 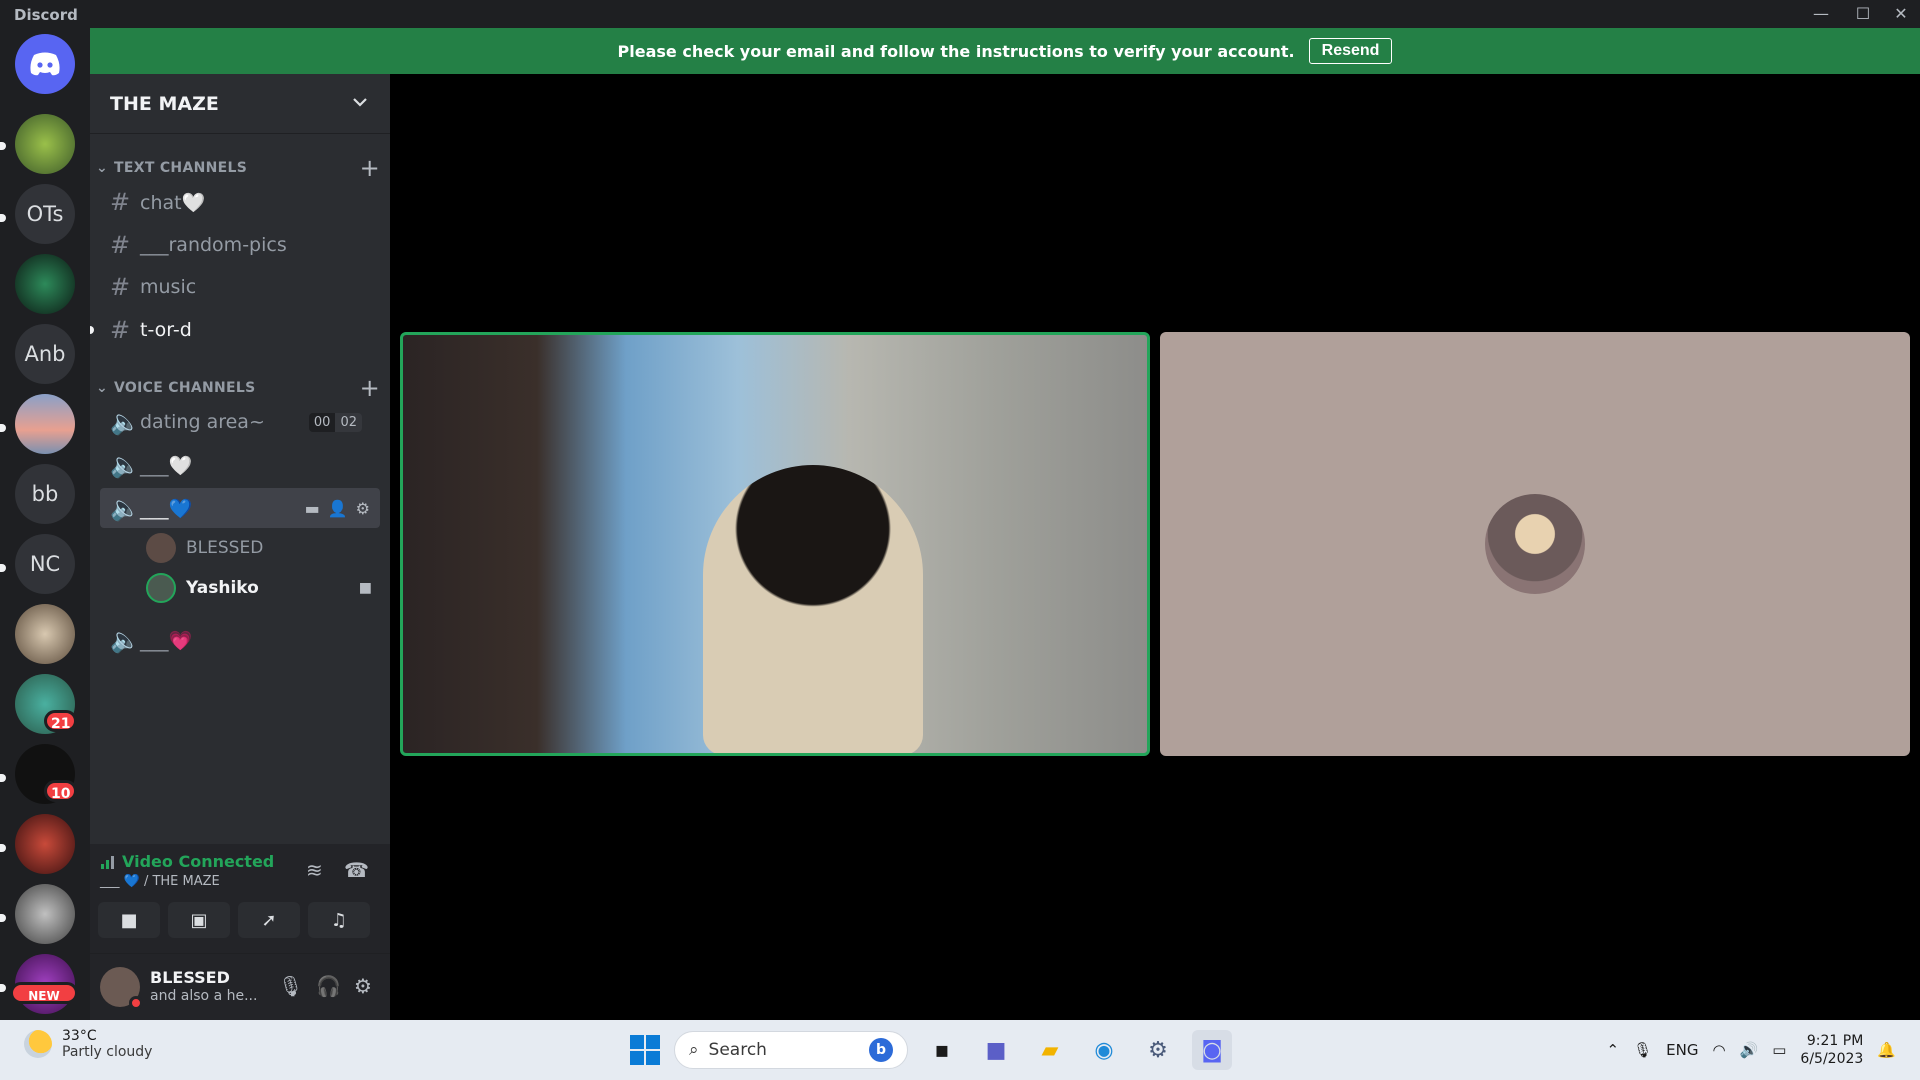 I want to click on user-avatar, so click(x=121, y=988).